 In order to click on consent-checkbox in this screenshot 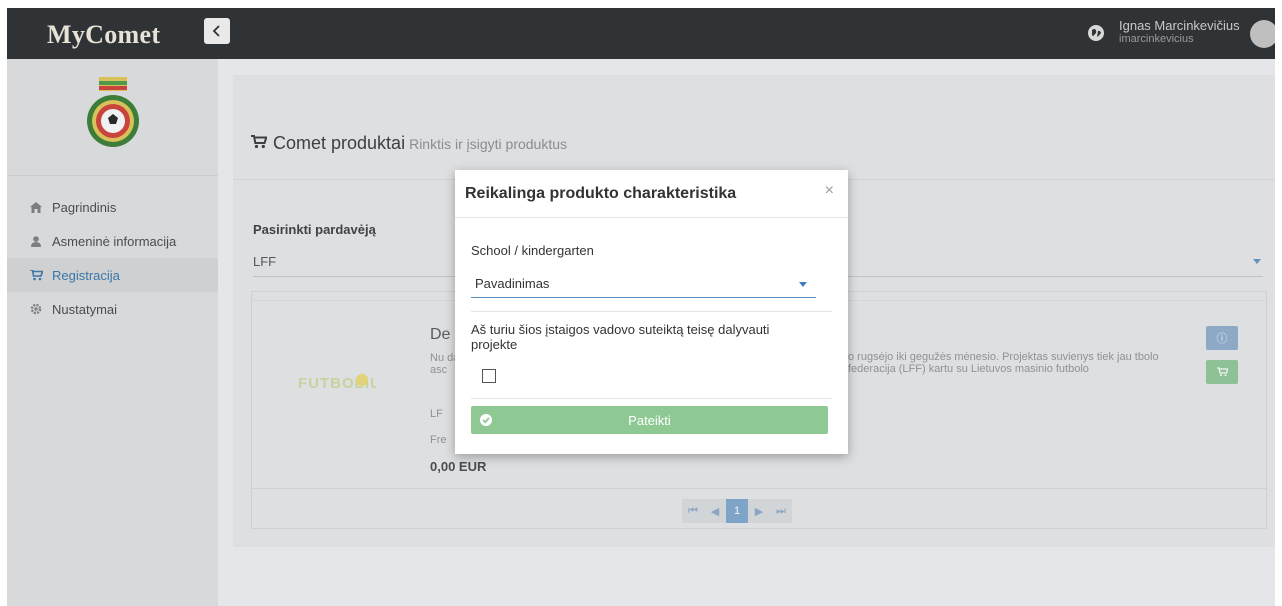, I will do `click(489, 376)`.